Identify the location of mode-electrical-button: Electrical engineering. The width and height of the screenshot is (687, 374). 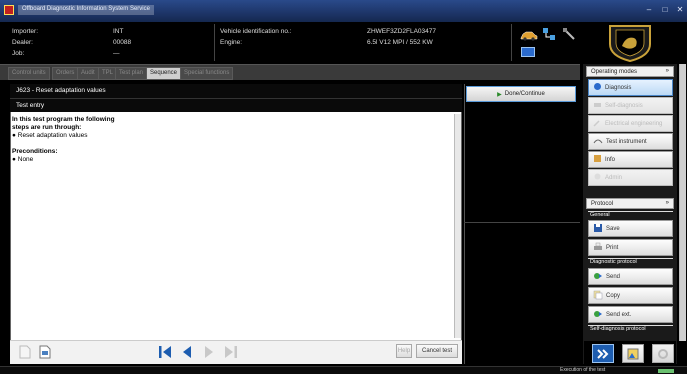
(630, 123).